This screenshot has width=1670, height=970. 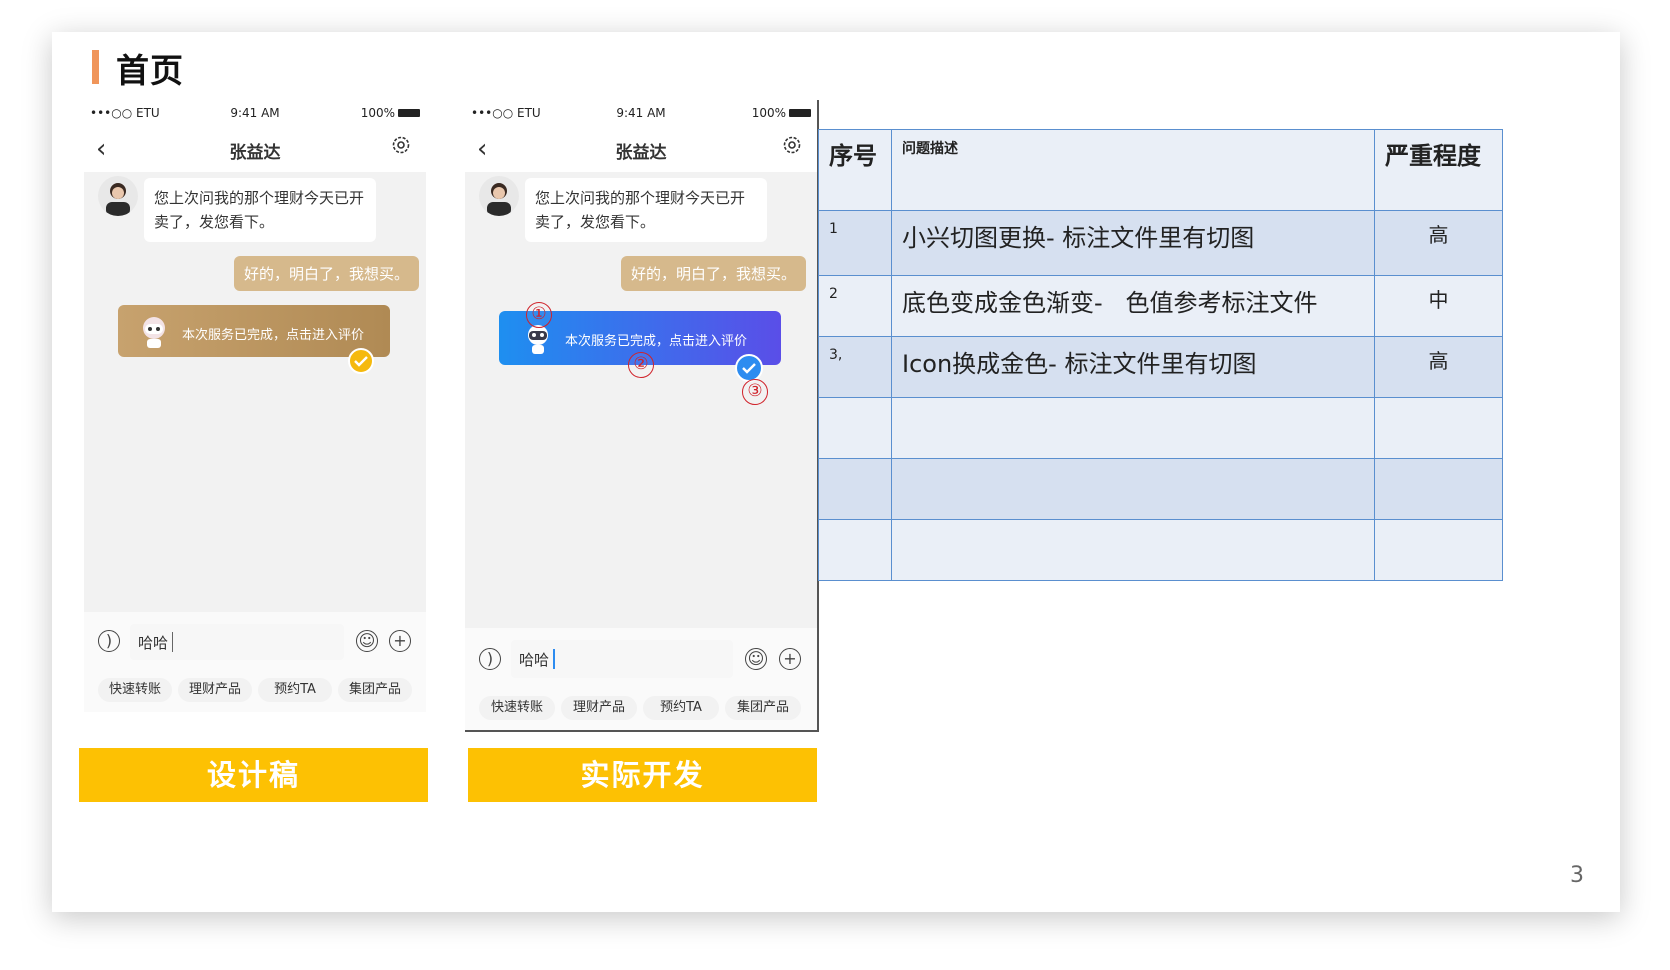 What do you see at coordinates (833, 294) in the screenshot?
I see `row-number: 2` at bounding box center [833, 294].